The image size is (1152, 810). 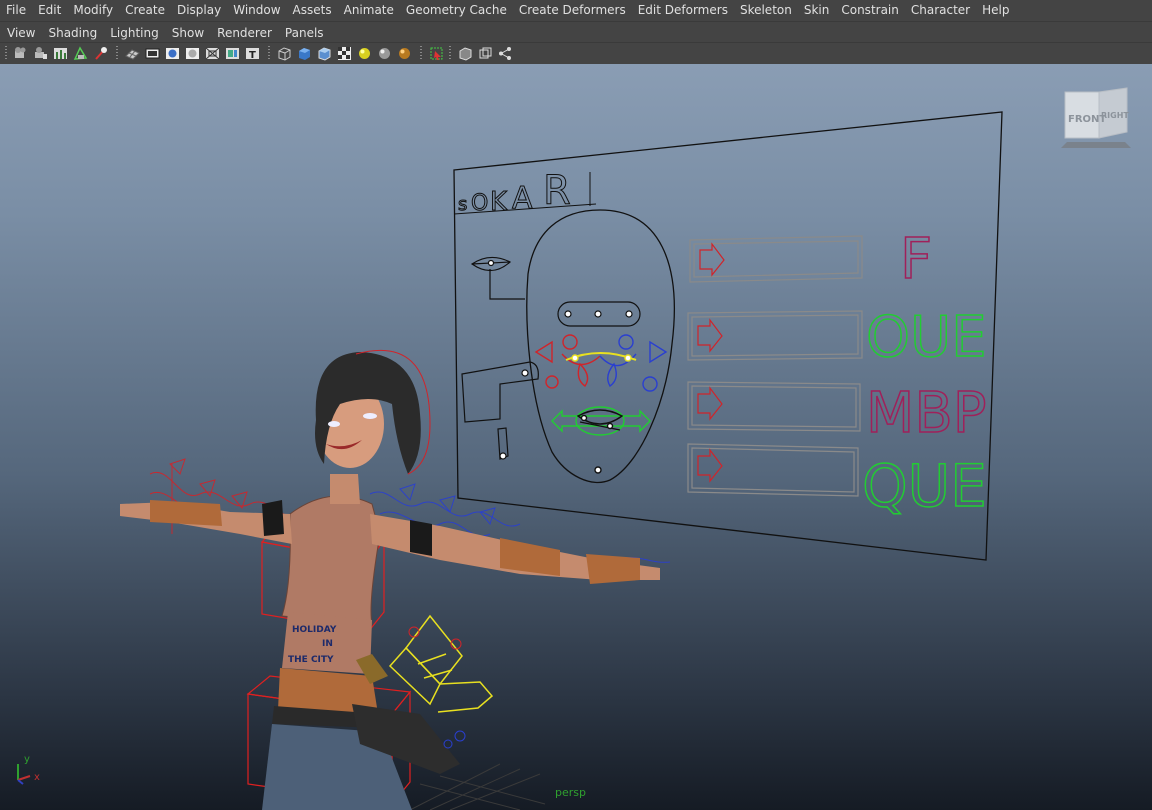 What do you see at coordinates (926, 337) in the screenshot?
I see `phoneme-label-oue: OUE` at bounding box center [926, 337].